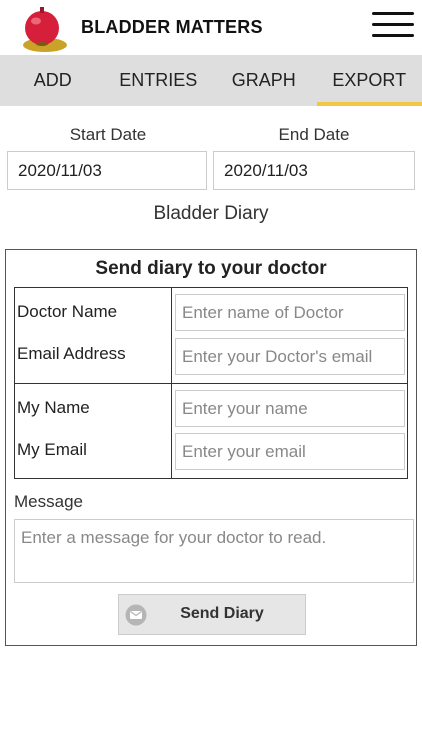  I want to click on my-name-label: My Name, so click(53, 407).